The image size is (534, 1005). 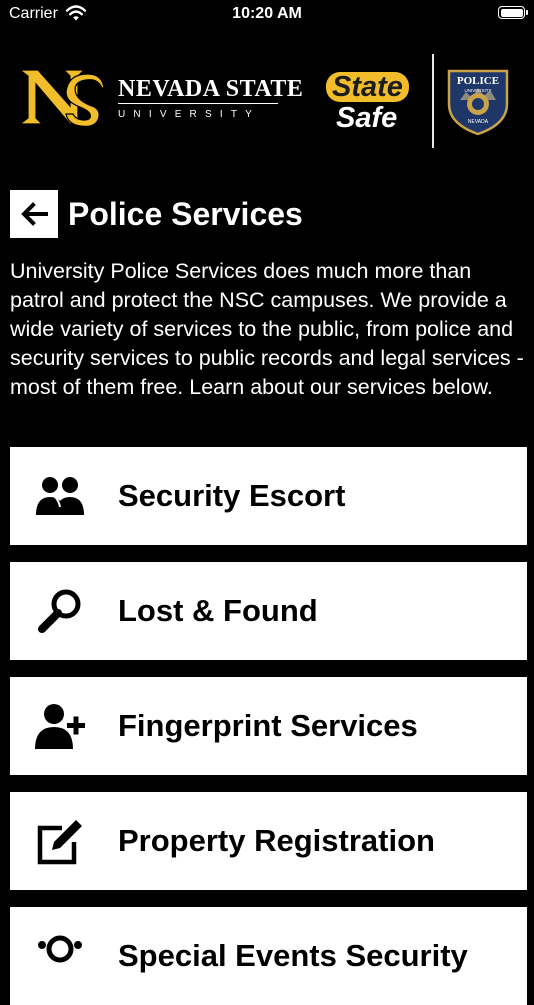 I want to click on edit-icon, so click(x=59, y=842).